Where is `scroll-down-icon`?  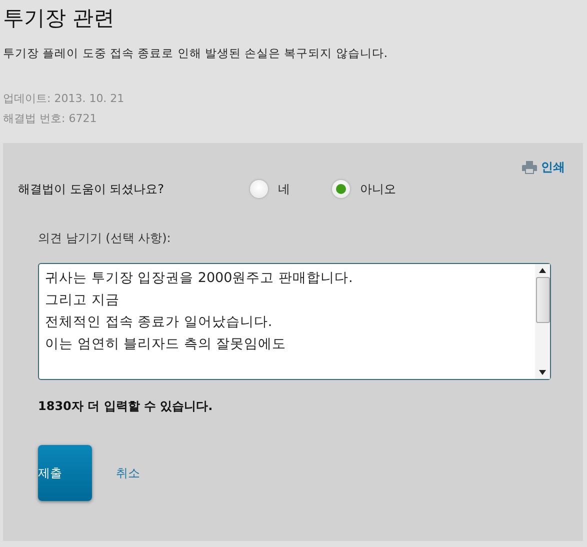
scroll-down-icon is located at coordinates (542, 372).